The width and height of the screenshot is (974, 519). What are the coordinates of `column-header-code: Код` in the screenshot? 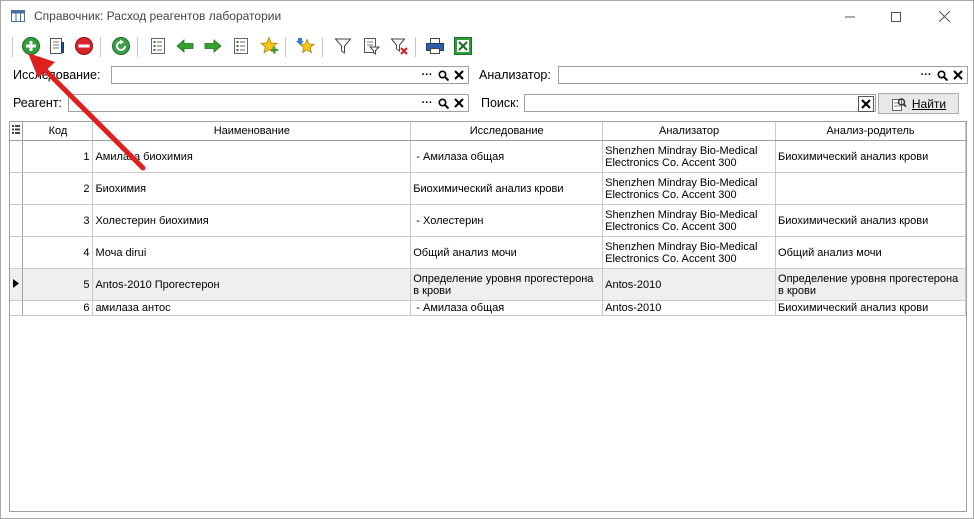 It's located at (58, 131).